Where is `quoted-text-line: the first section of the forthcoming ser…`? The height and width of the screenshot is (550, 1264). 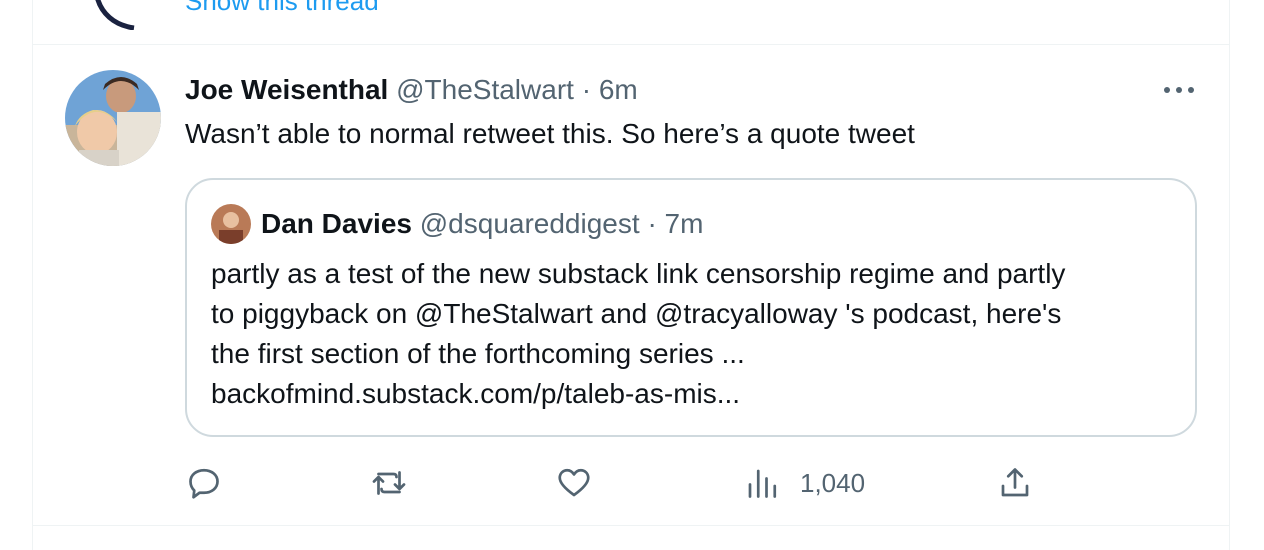 quoted-text-line: the first section of the forthcoming ser… is located at coordinates (478, 353).